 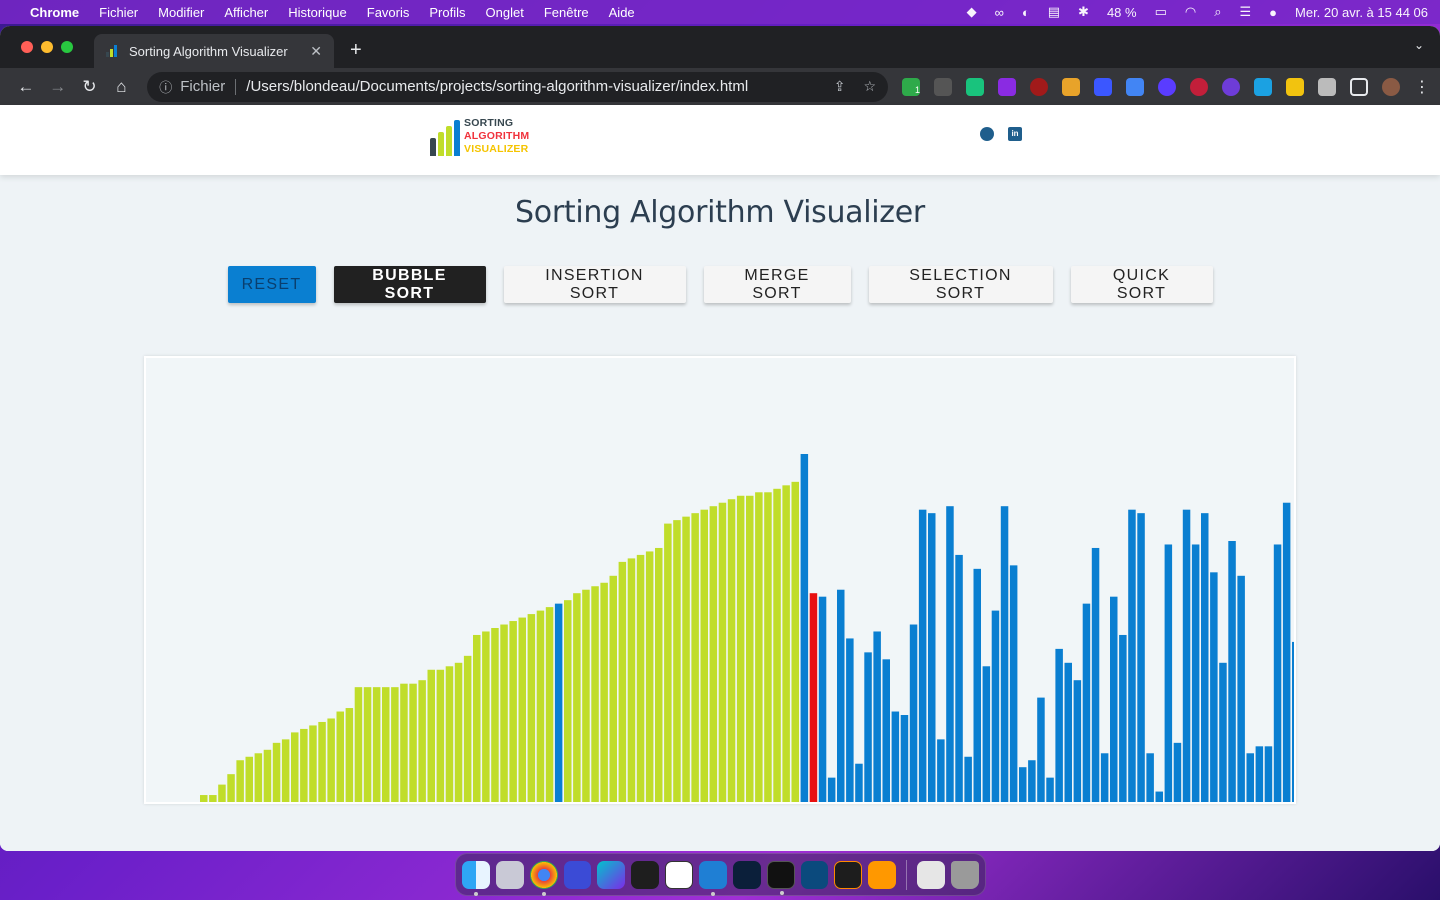 I want to click on close-tab-icon: ✕, so click(x=316, y=51).